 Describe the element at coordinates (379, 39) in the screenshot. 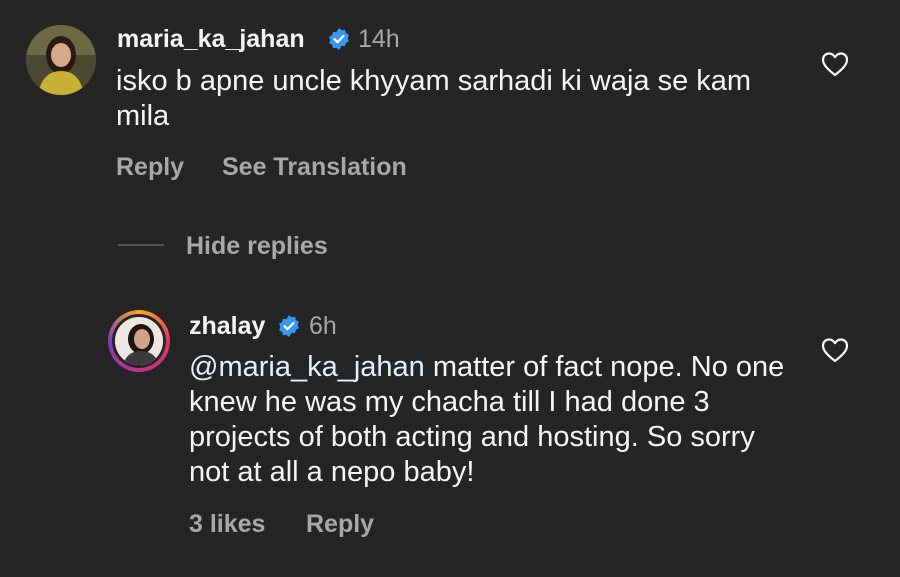

I see `comment-timestamp: 14h` at that location.